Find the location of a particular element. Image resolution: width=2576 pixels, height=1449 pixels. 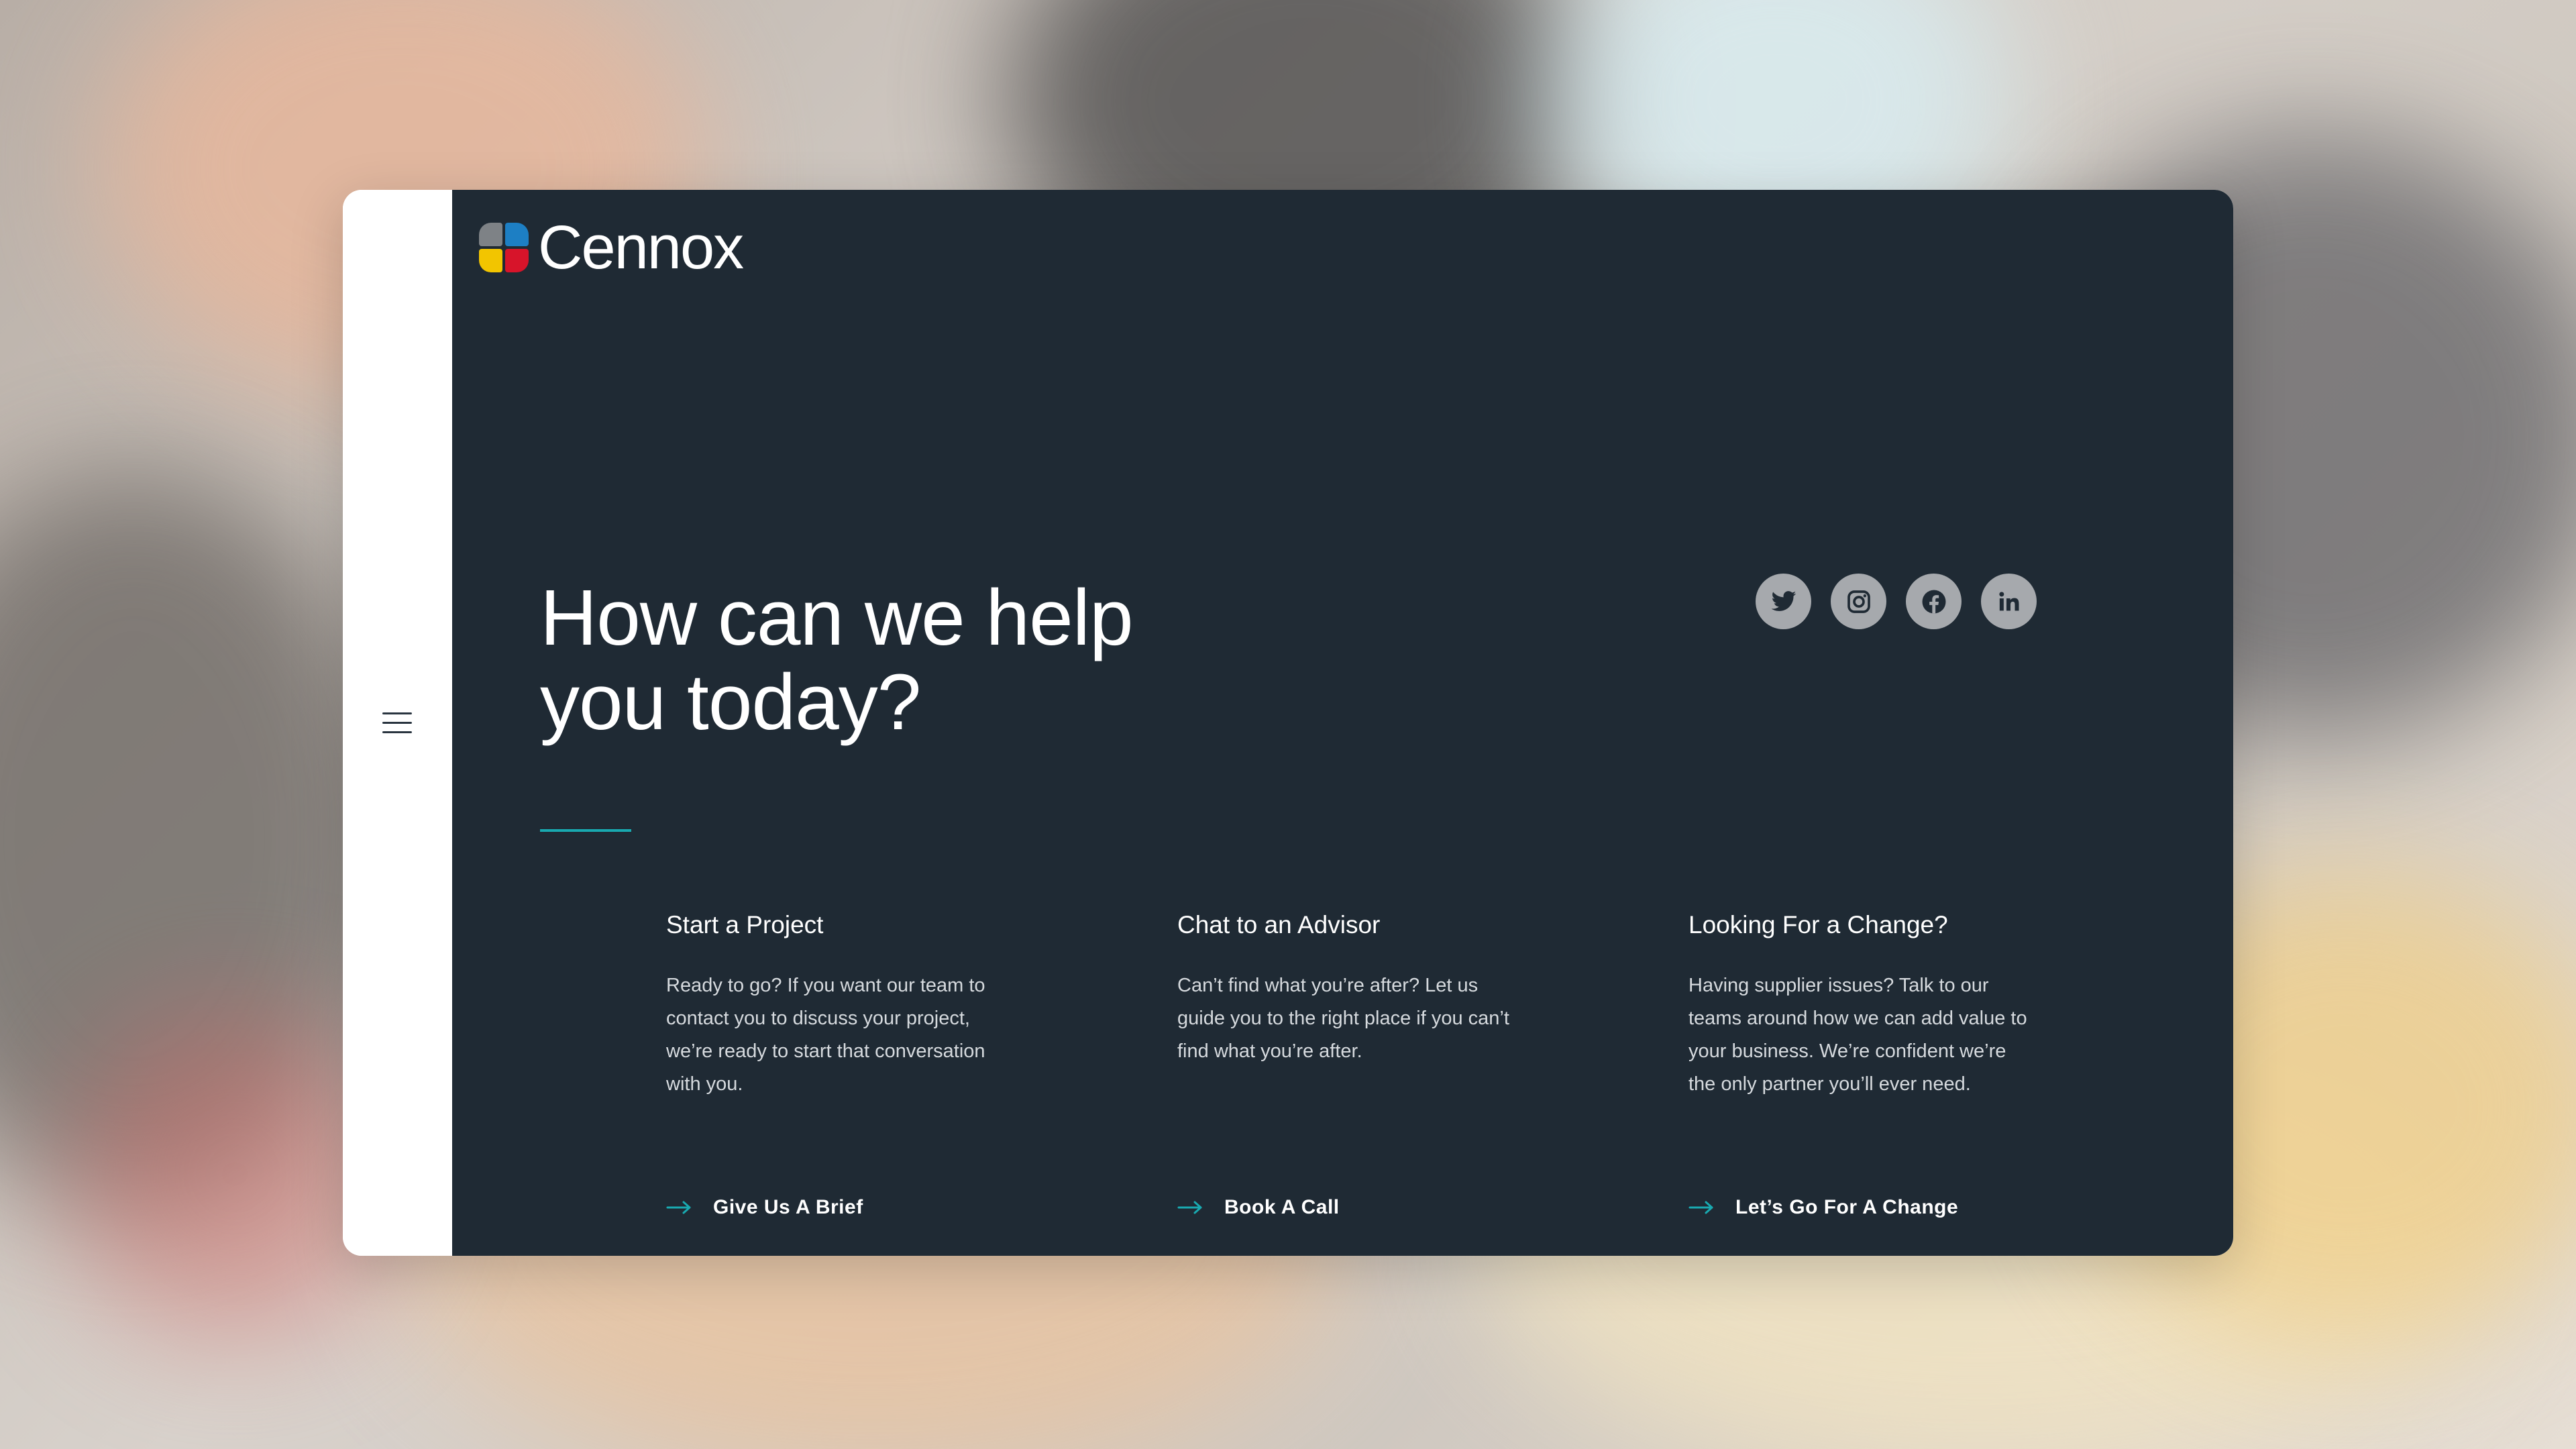

instagram-icon is located at coordinates (1858, 601).